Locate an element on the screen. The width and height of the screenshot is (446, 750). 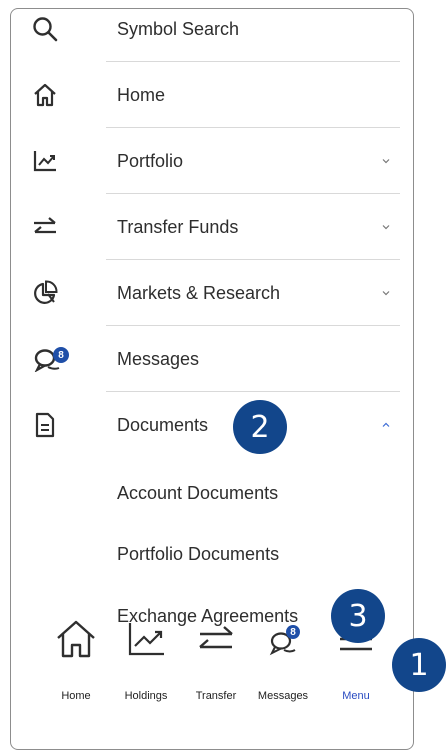
menu-item-markets-research: Markets & Research is located at coordinates (212, 293).